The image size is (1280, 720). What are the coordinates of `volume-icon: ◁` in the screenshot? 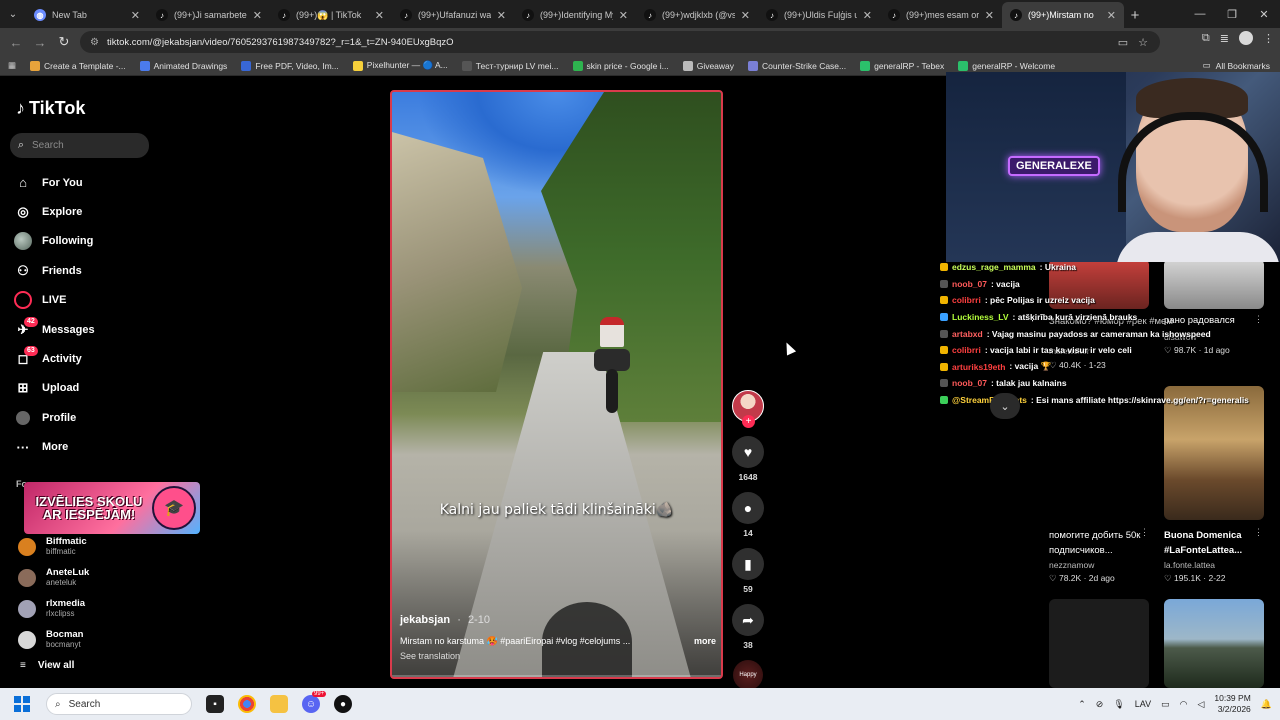 It's located at (1200, 704).